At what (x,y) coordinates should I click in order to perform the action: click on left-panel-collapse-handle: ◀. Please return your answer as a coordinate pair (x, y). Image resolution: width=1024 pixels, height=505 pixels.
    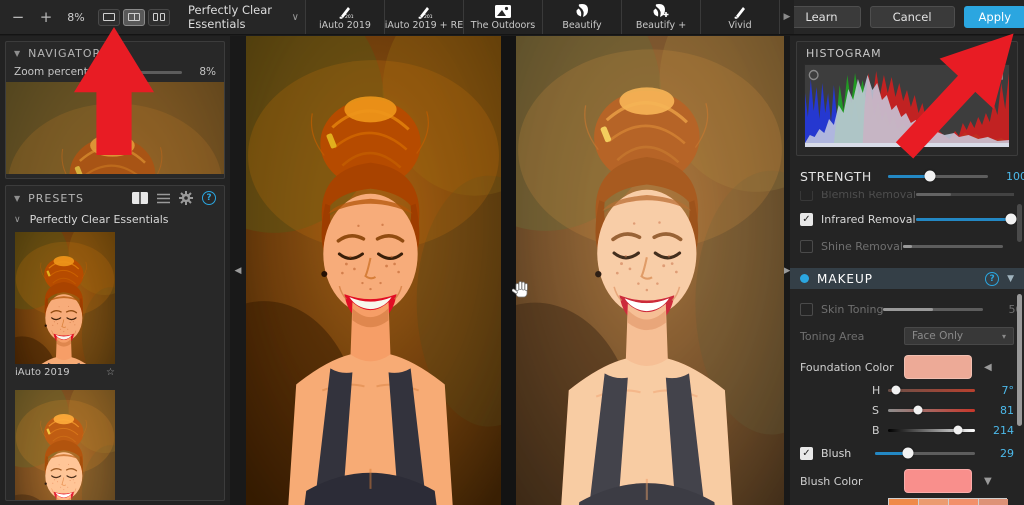
    Looking at the image, I should click on (238, 270).